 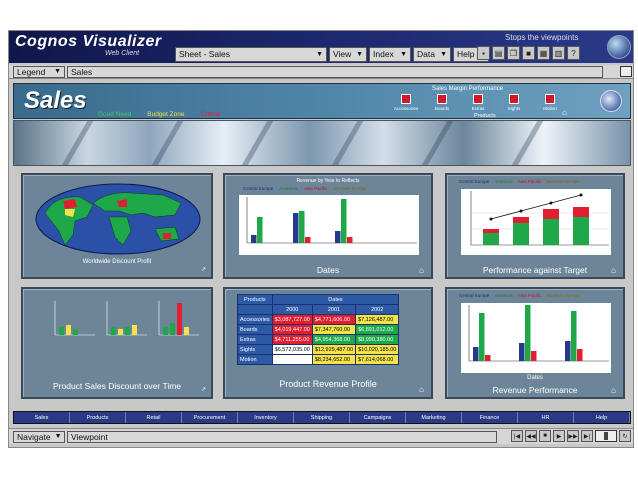 I want to click on margin-label: Motion, so click(x=550, y=108).